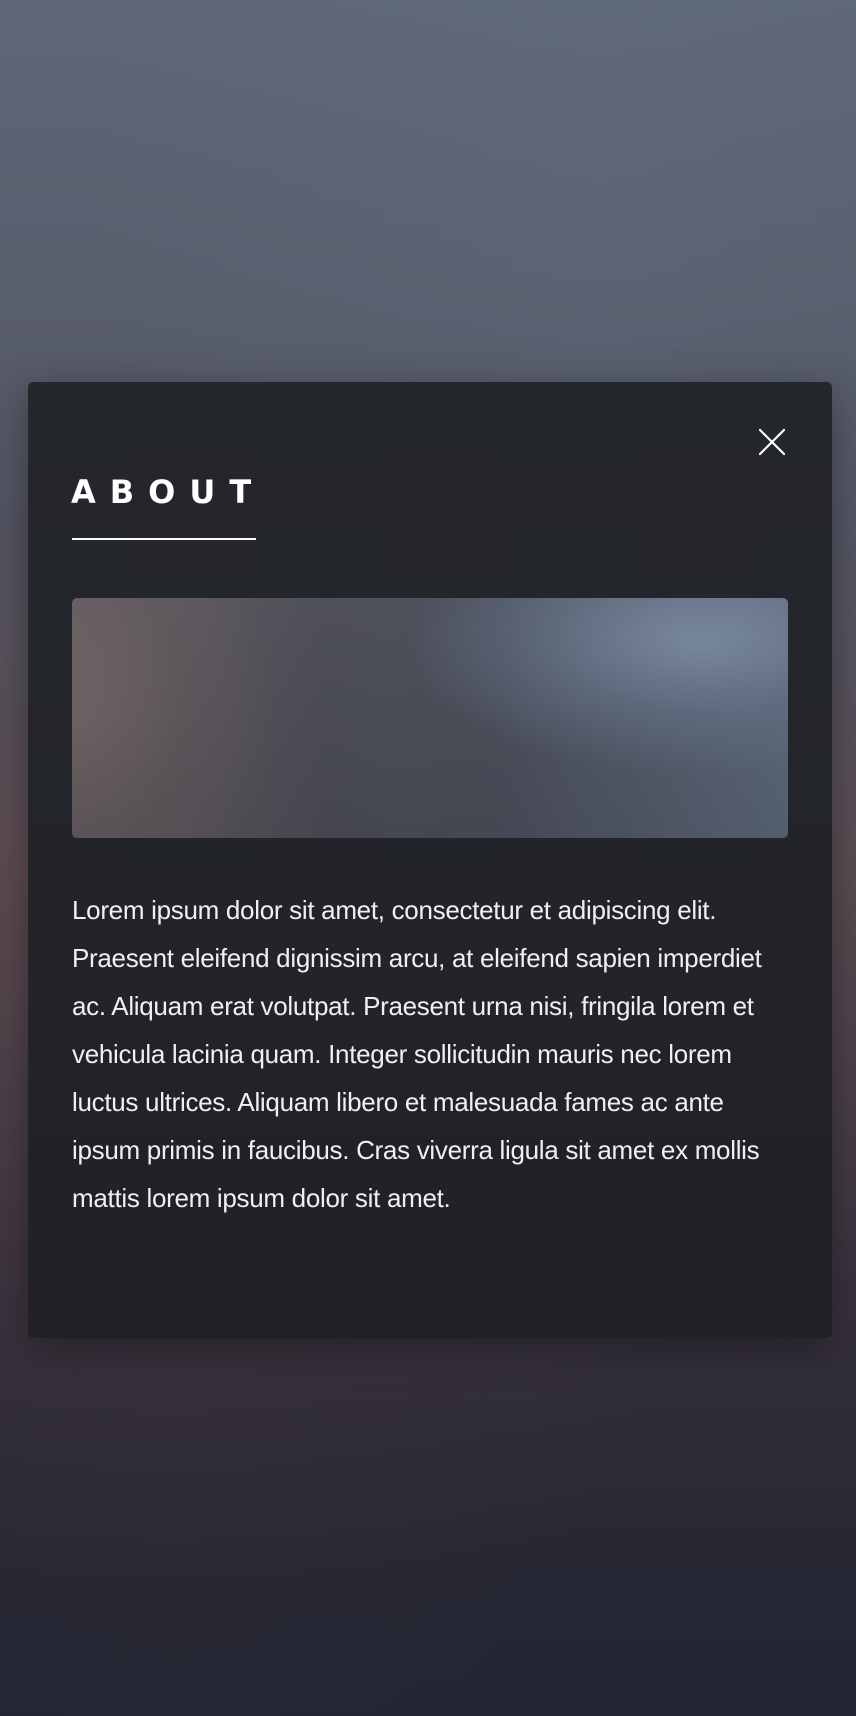 Image resolution: width=856 pixels, height=1716 pixels. I want to click on close-button, so click(772, 442).